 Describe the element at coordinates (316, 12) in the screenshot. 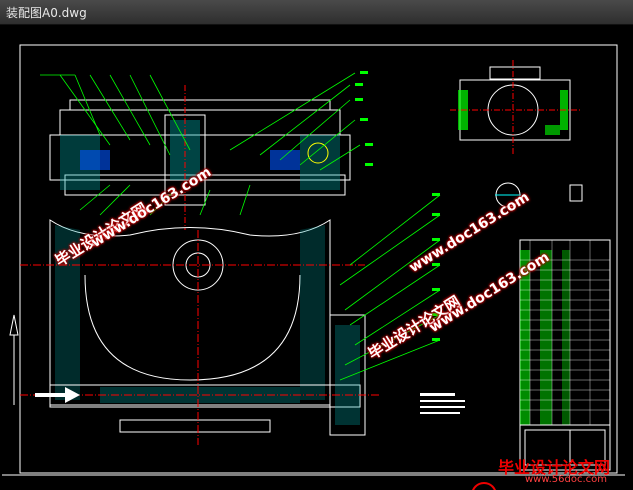

I see `window-titlebar: 装配图A0.dwg` at that location.